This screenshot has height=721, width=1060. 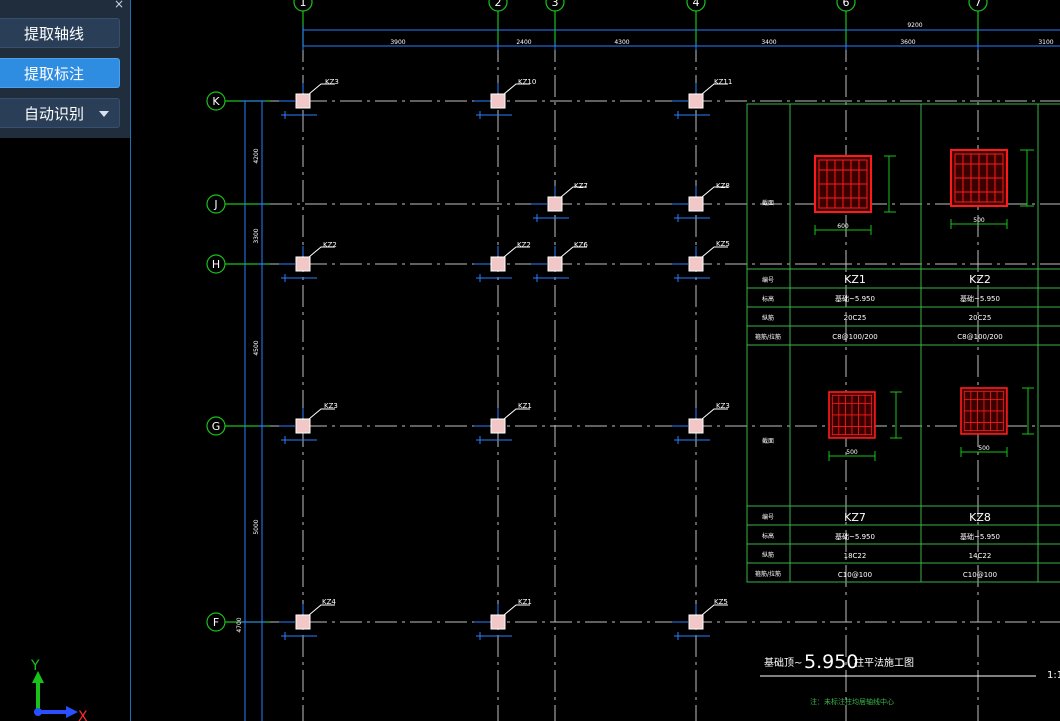 I want to click on kz1-stirrup: C8@100/200, so click(x=854, y=337).